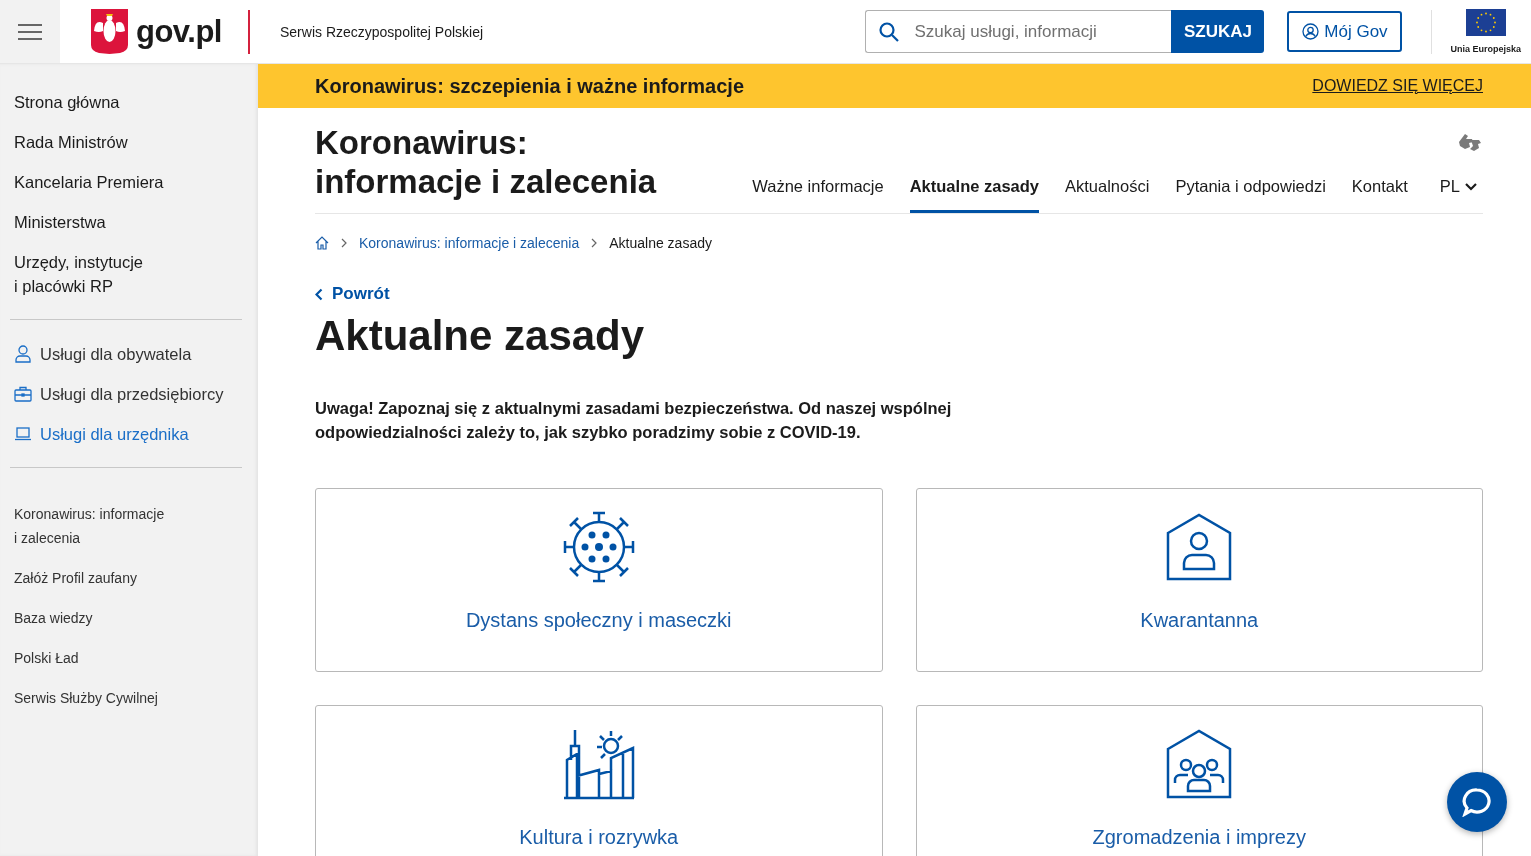 This screenshot has height=856, width=1531. What do you see at coordinates (46, 658) in the screenshot?
I see `sidebar-link: Polski Ład` at bounding box center [46, 658].